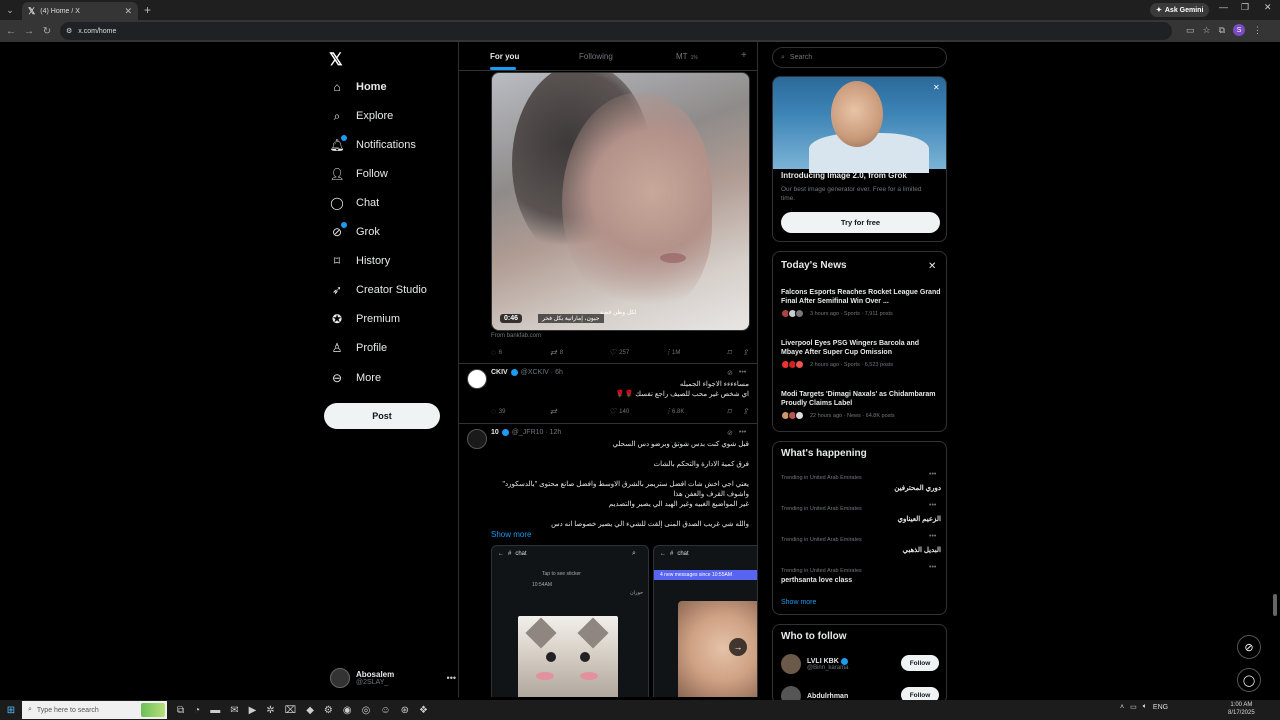 This screenshot has width=1280, height=720. Describe the element at coordinates (347, 710) in the screenshot. I see `steam-icon: ◉` at that location.